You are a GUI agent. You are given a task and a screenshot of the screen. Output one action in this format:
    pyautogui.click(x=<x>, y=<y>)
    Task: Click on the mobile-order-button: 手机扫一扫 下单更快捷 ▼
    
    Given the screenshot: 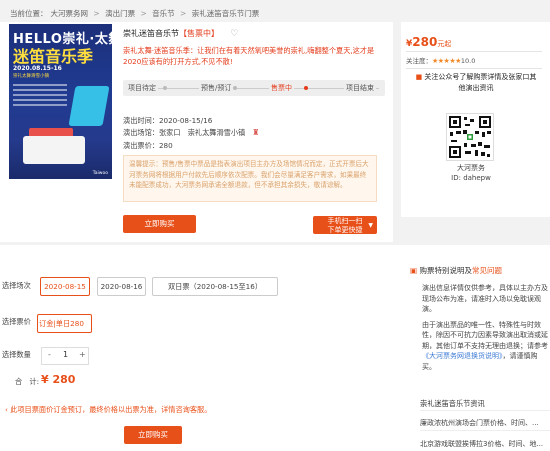 What is the action you would take?
    pyautogui.click(x=345, y=225)
    